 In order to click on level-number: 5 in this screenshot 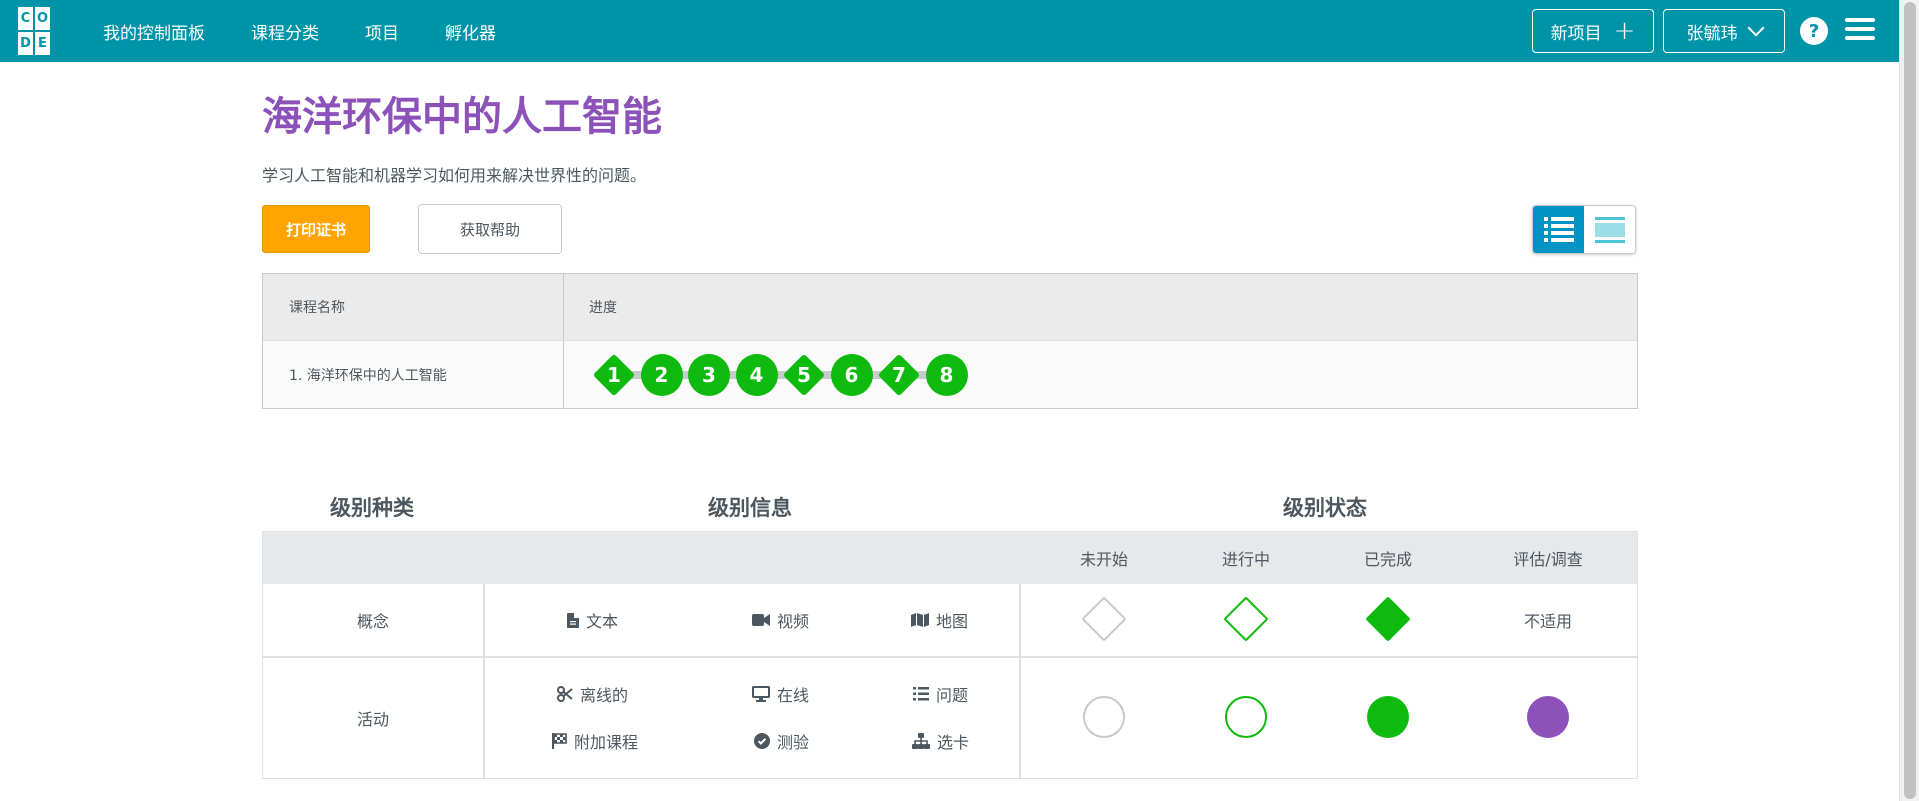, I will do `click(804, 374)`.